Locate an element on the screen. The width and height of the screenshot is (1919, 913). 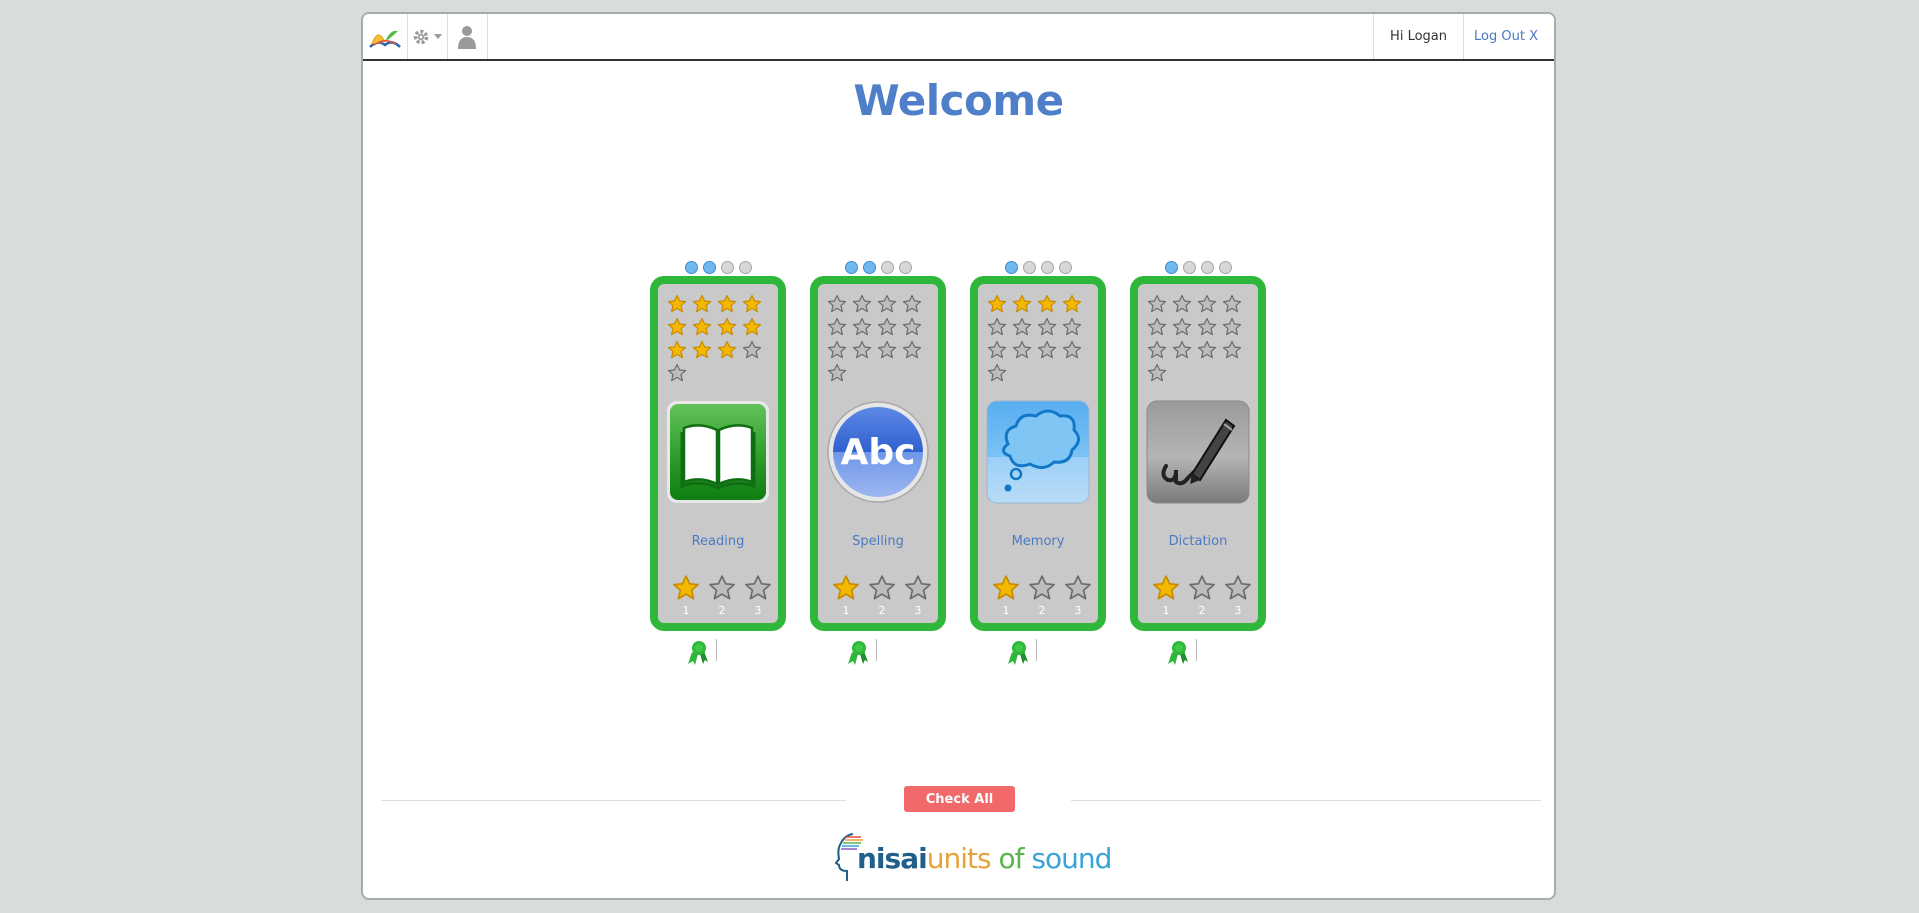
activity-card-spelling: Abc Spelling 1 2 3 is located at coordinates (878, 446).